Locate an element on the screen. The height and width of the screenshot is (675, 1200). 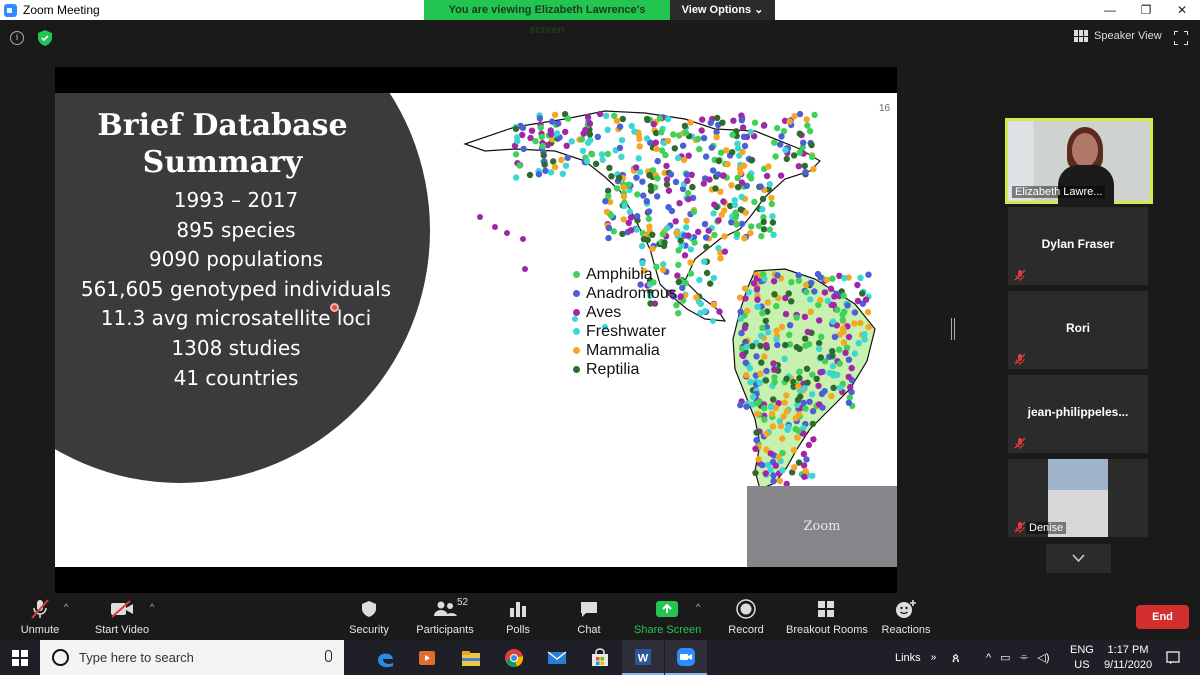
microphone-icon is located at coordinates (328, 656).